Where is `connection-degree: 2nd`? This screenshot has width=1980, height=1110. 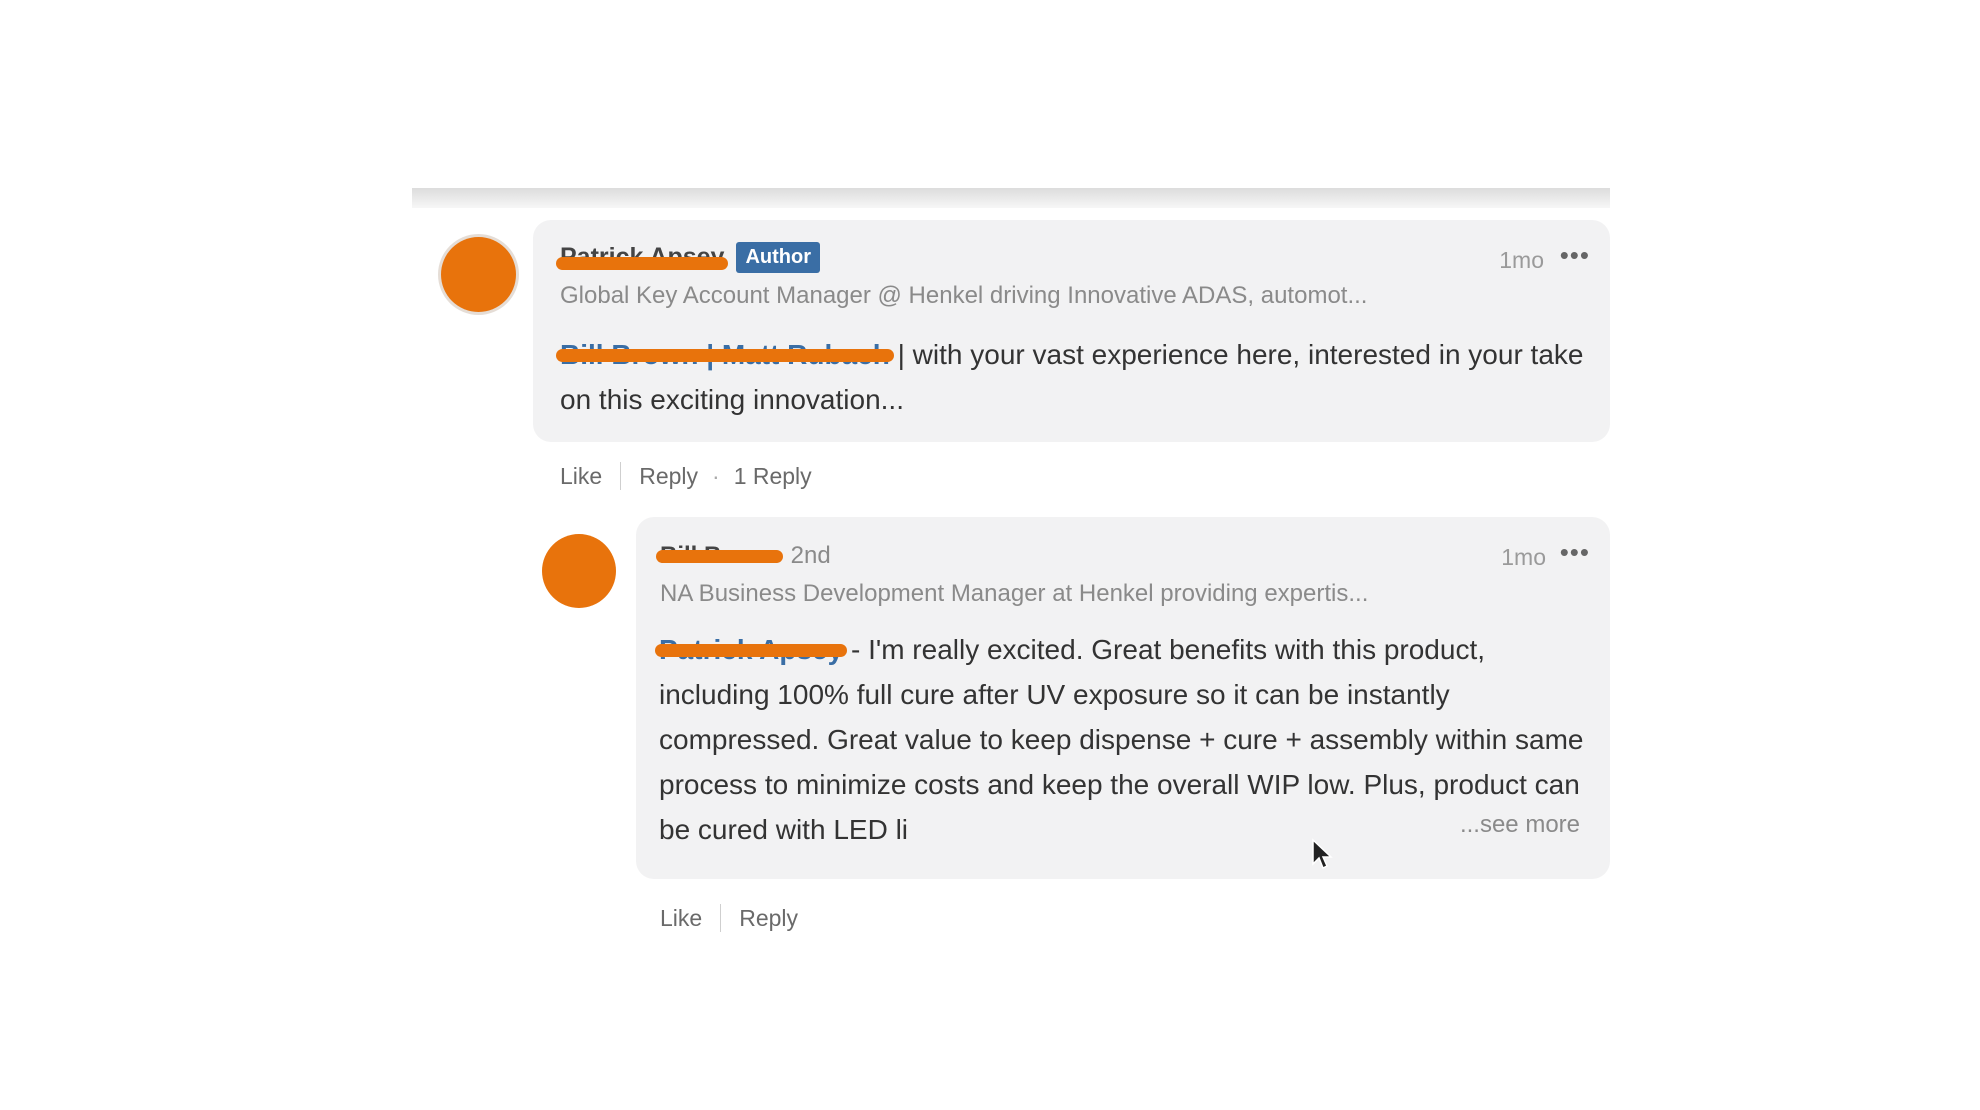 connection-degree: 2nd is located at coordinates (810, 555).